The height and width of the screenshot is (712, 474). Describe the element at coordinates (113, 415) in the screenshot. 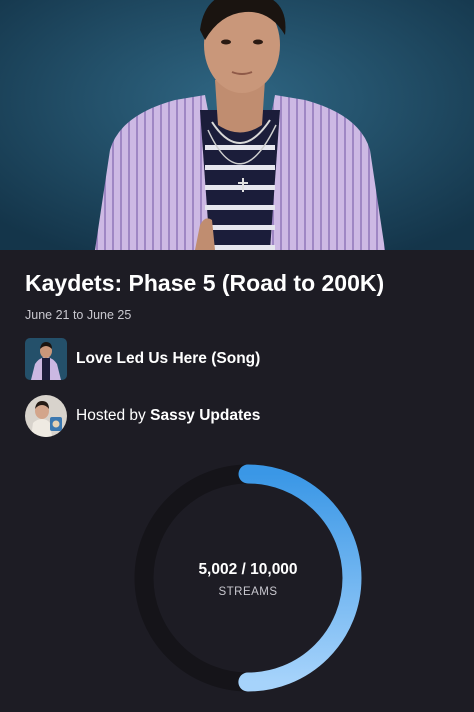

I see `host-prefix: Hosted by` at that location.